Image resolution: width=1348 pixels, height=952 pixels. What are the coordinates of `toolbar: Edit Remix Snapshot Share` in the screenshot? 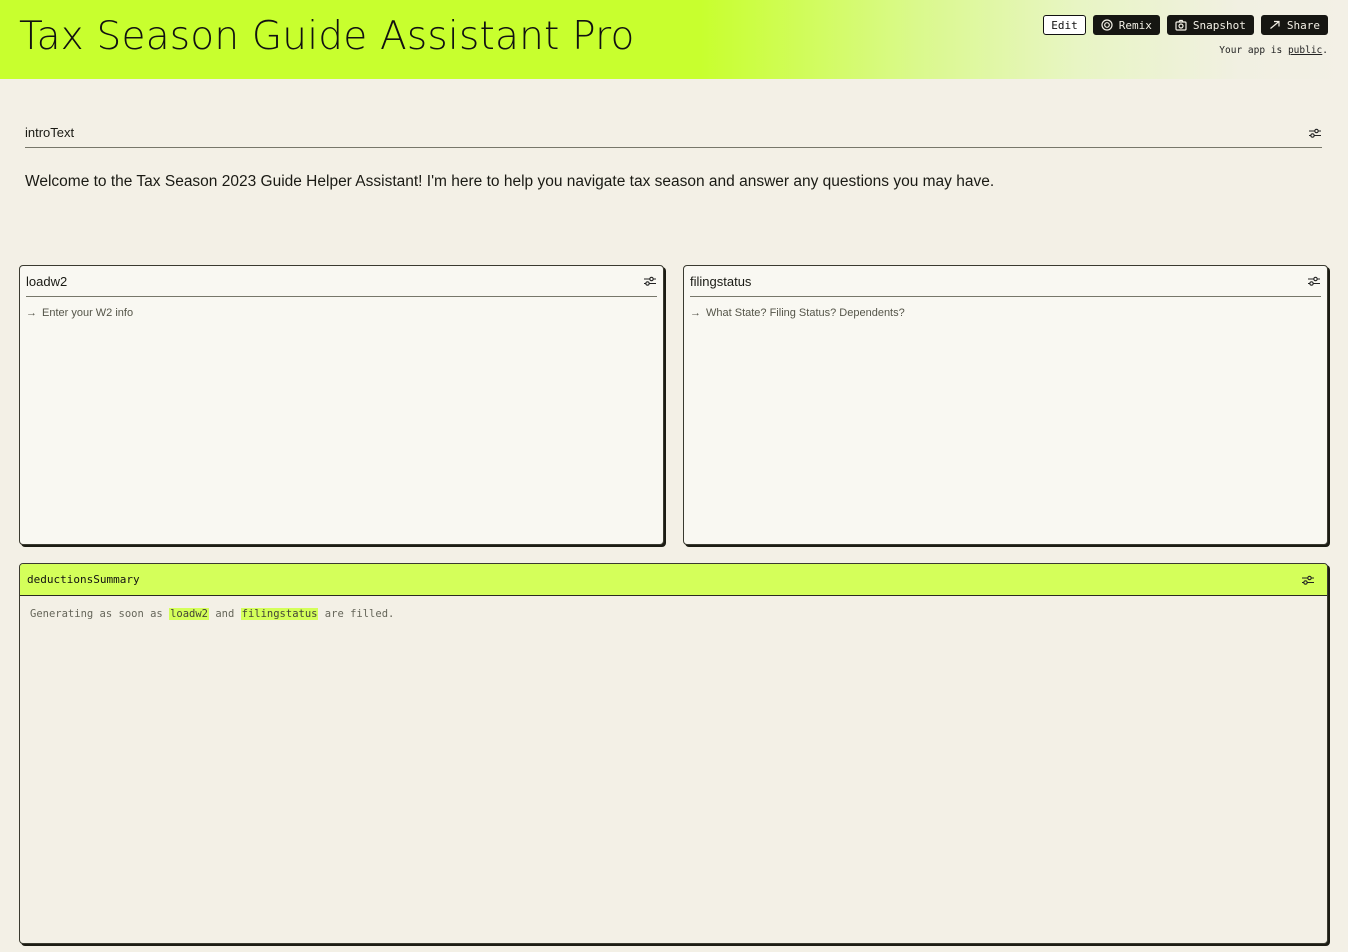 It's located at (1185, 25).